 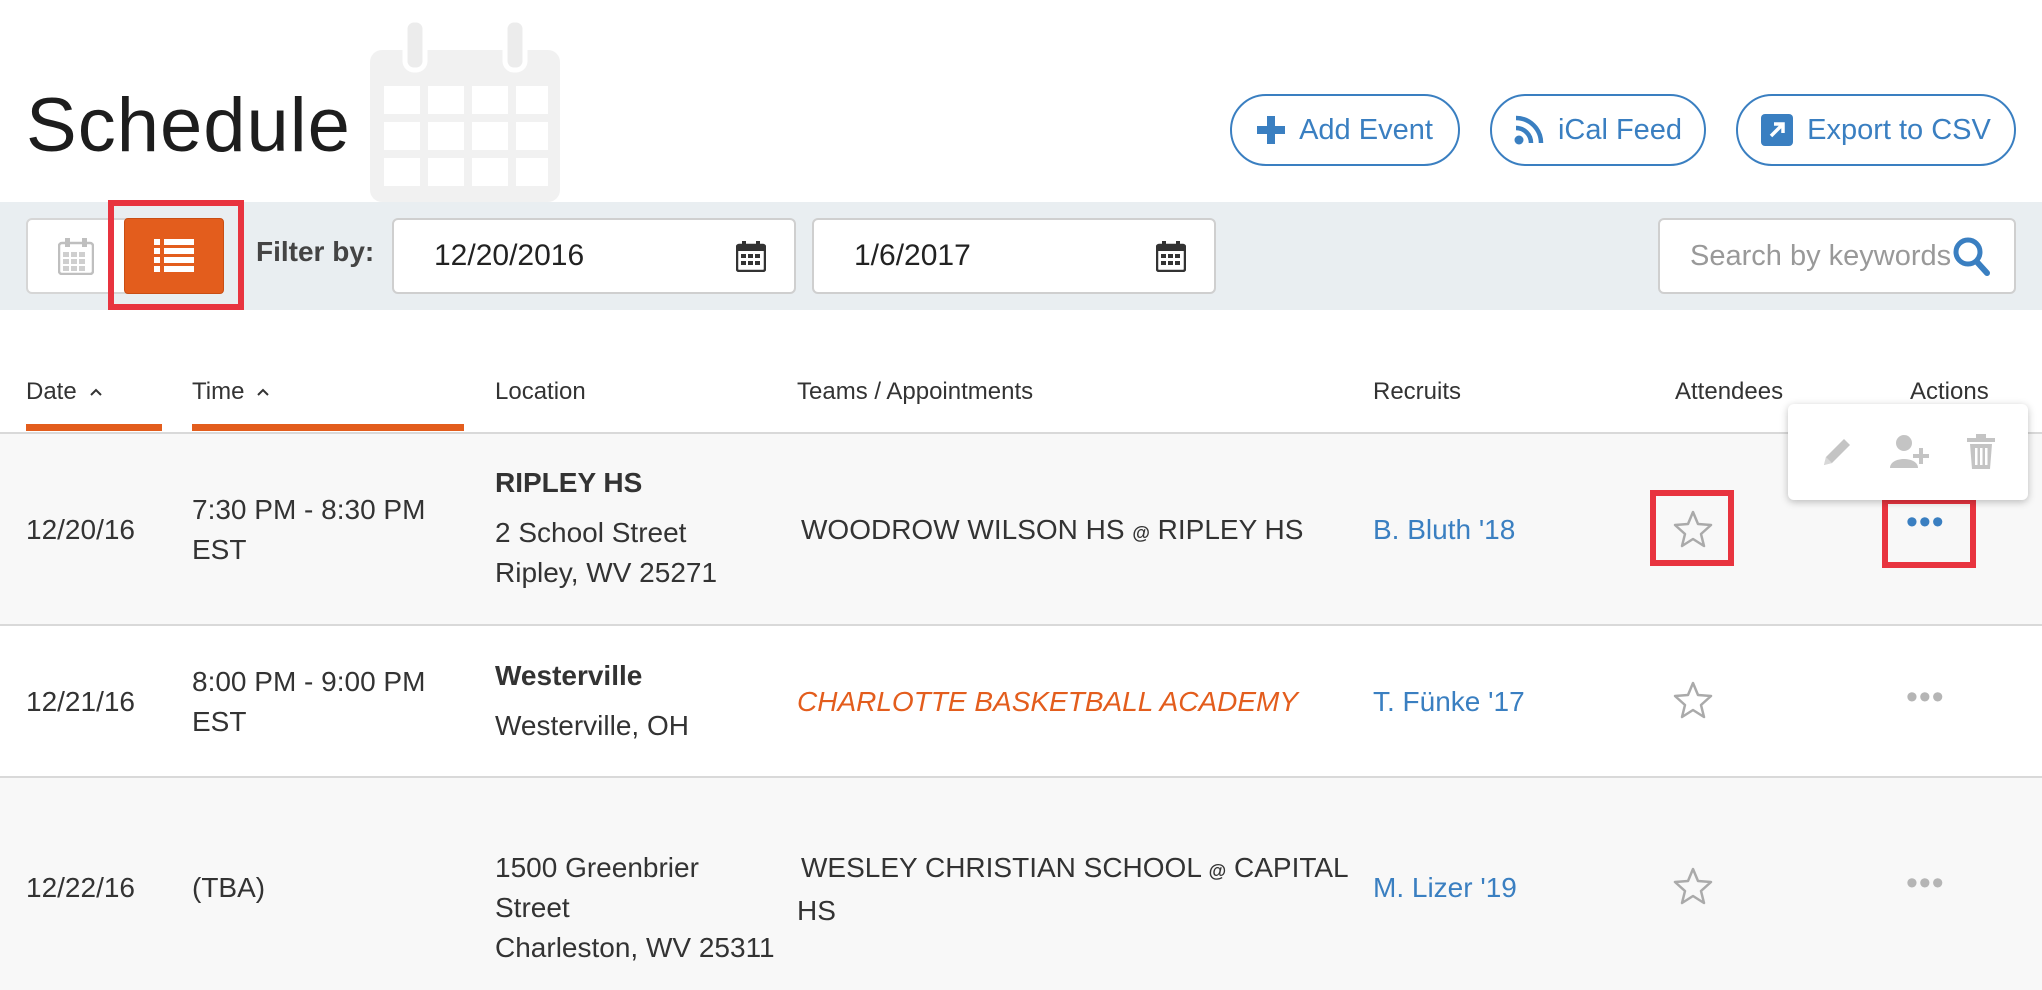 What do you see at coordinates (1777, 130) in the screenshot?
I see `external-link-icon` at bounding box center [1777, 130].